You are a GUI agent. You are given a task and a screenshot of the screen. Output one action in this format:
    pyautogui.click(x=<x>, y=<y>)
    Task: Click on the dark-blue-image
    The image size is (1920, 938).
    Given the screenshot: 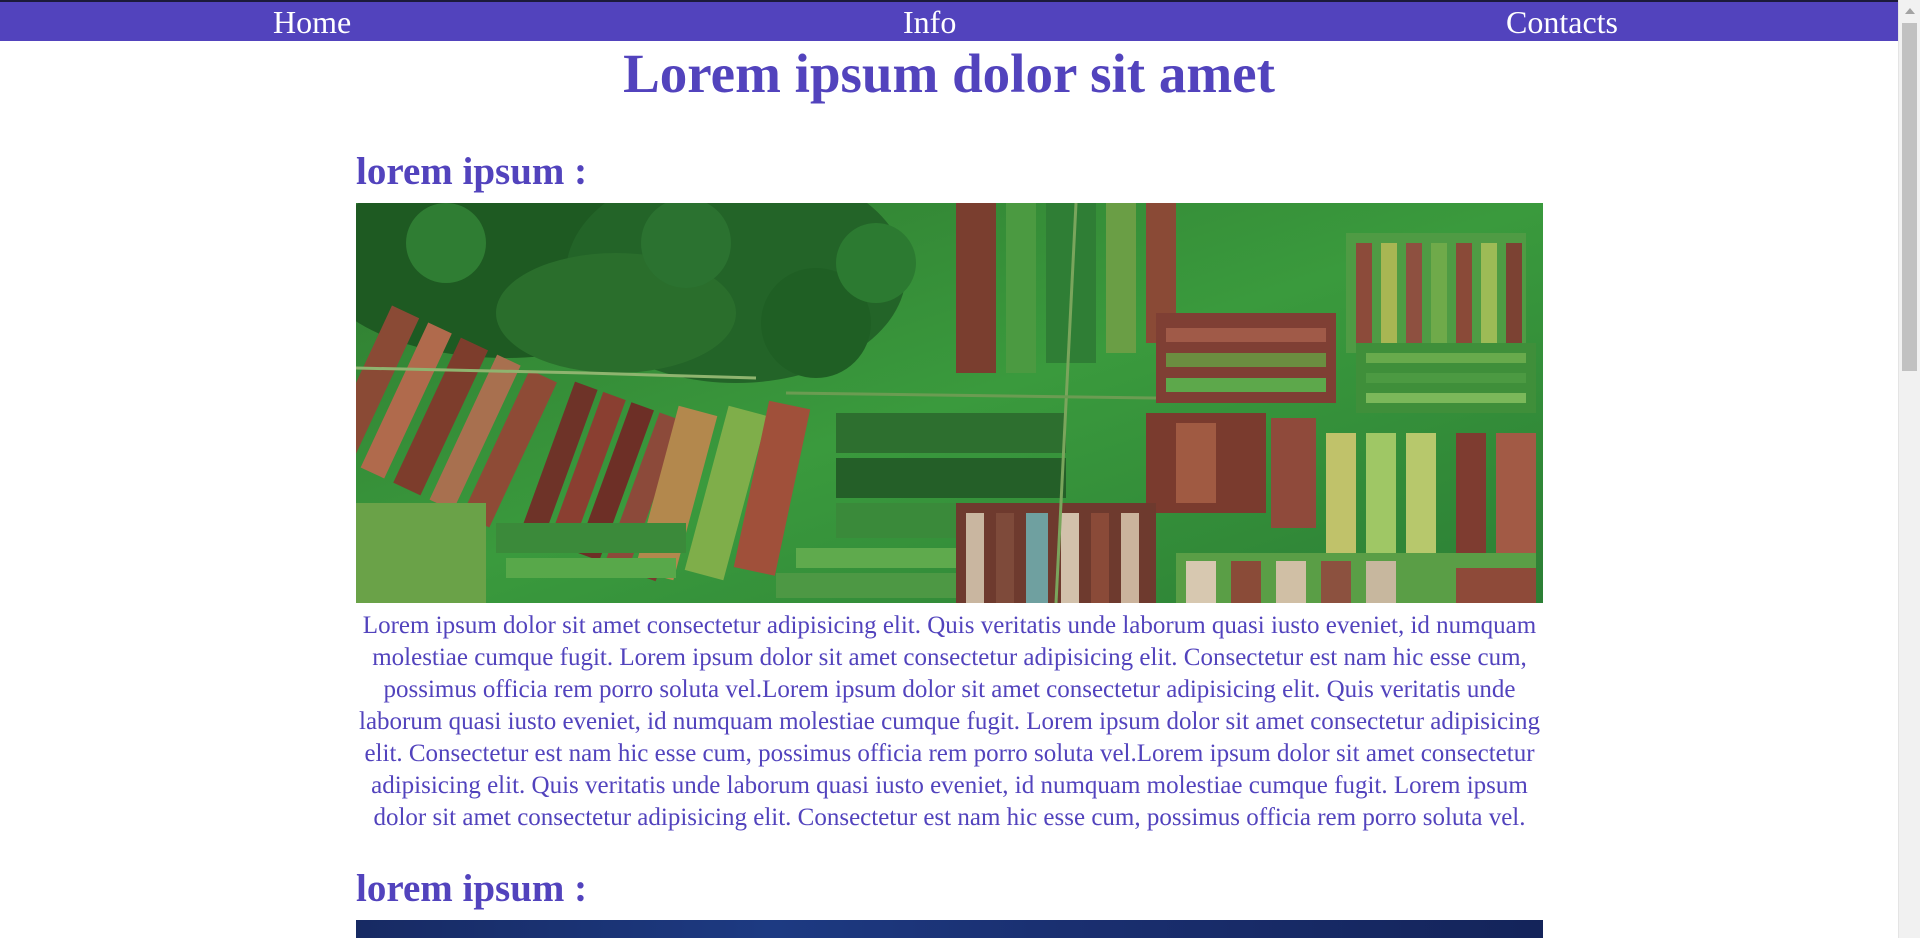 What is the action you would take?
    pyautogui.click(x=949, y=929)
    